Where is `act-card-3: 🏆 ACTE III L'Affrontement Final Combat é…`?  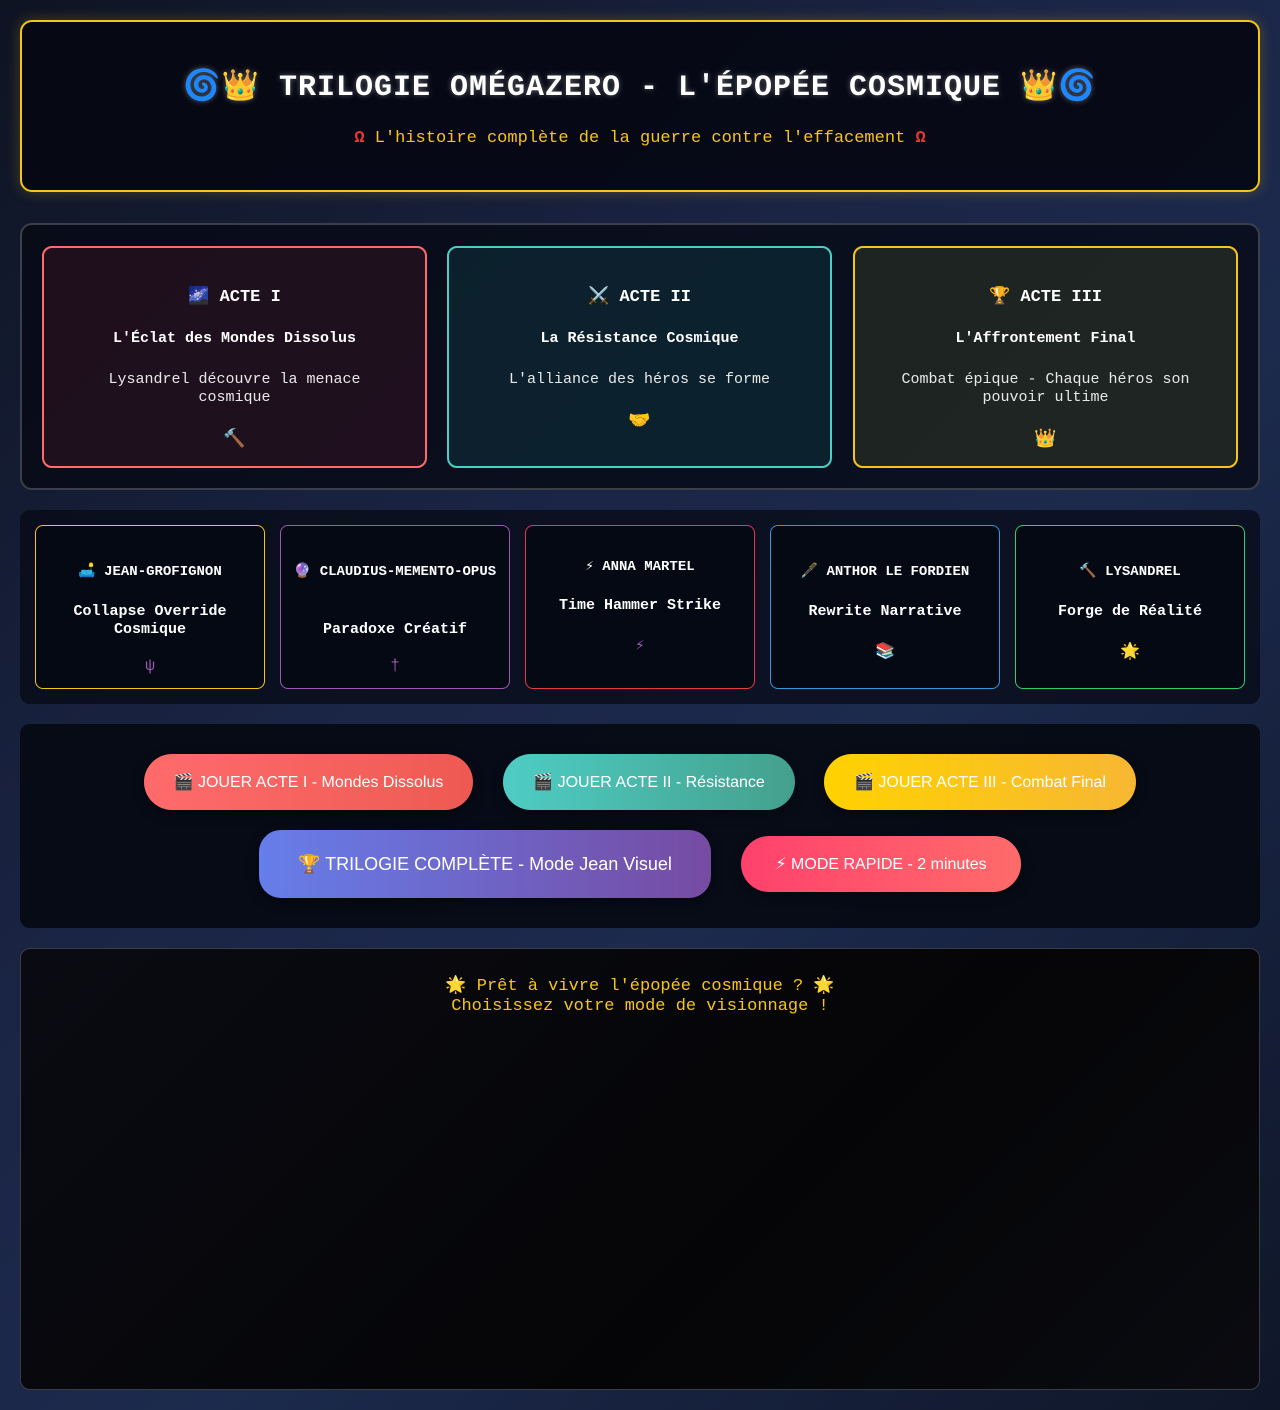
act-card-3: 🏆 ACTE III L'Affrontement Final Combat é… is located at coordinates (1045, 357).